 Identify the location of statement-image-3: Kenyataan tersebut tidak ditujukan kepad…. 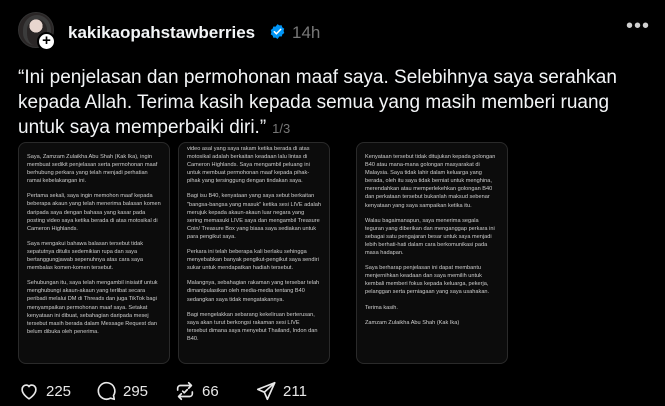
(432, 253).